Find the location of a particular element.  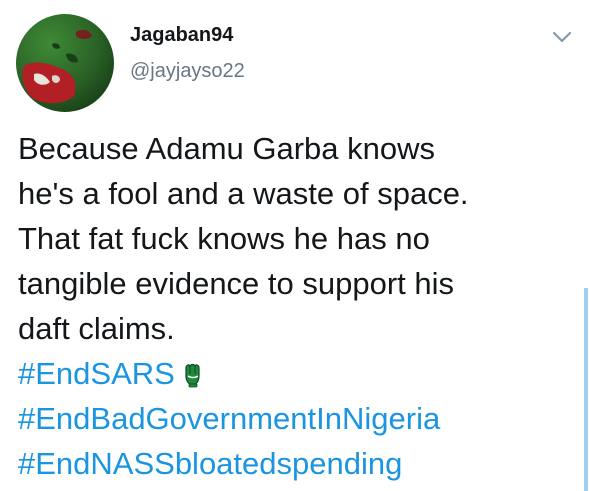

user-handle: @jayjayso22 is located at coordinates (187, 71).